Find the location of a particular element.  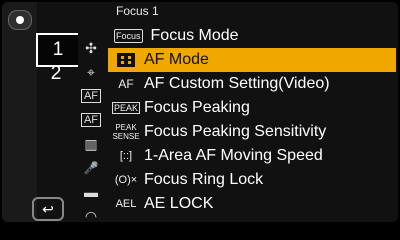

focus-mode-icon: Focus is located at coordinates (128, 36).